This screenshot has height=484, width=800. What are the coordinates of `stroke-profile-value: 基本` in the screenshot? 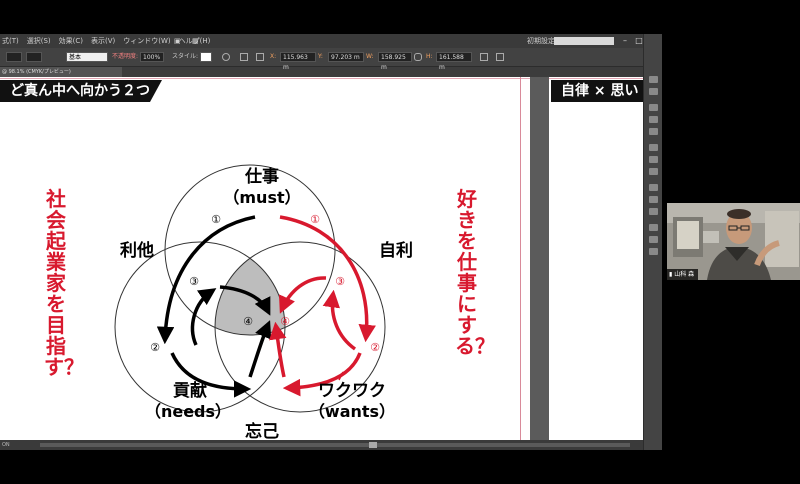 It's located at (75, 57).